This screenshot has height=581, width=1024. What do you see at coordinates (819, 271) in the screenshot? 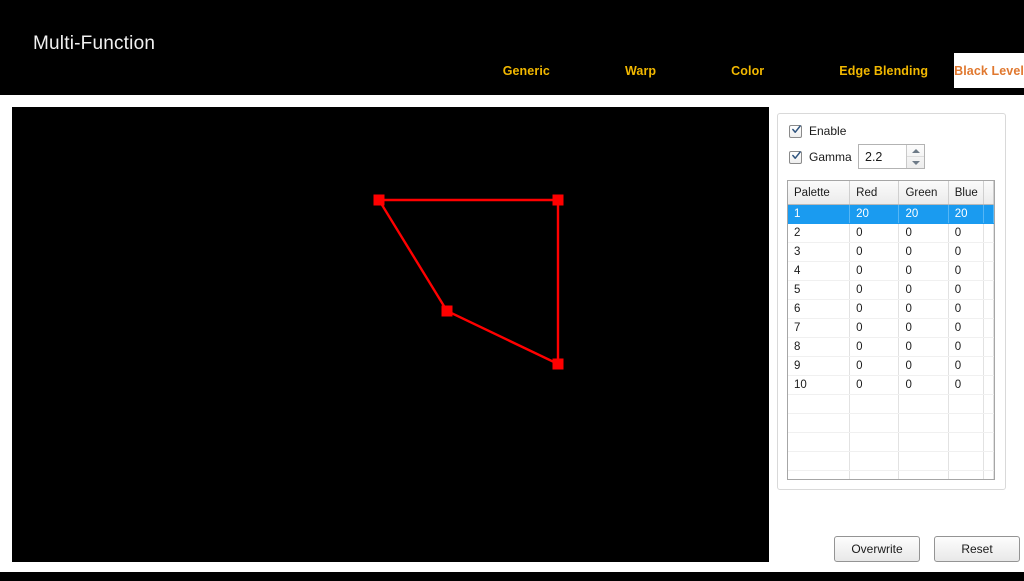
I see `cell-palette: 4` at bounding box center [819, 271].